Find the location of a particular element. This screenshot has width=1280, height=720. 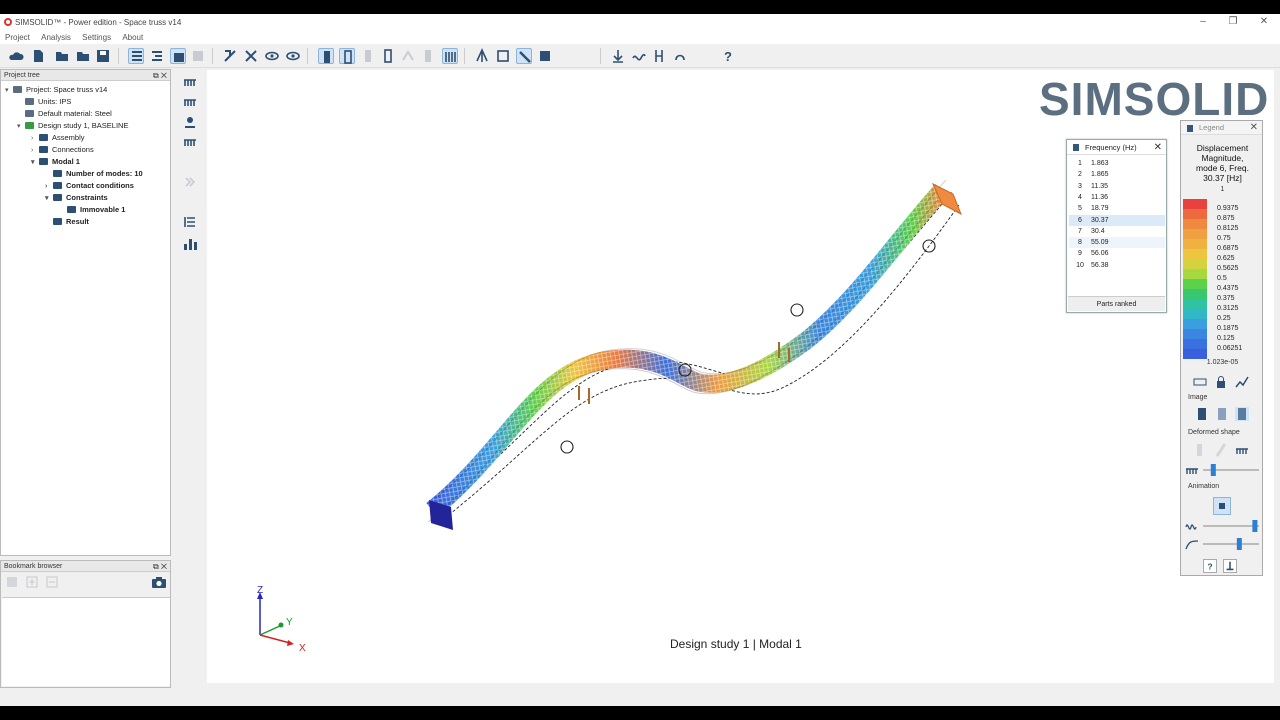

save-icon is located at coordinates (103, 56).